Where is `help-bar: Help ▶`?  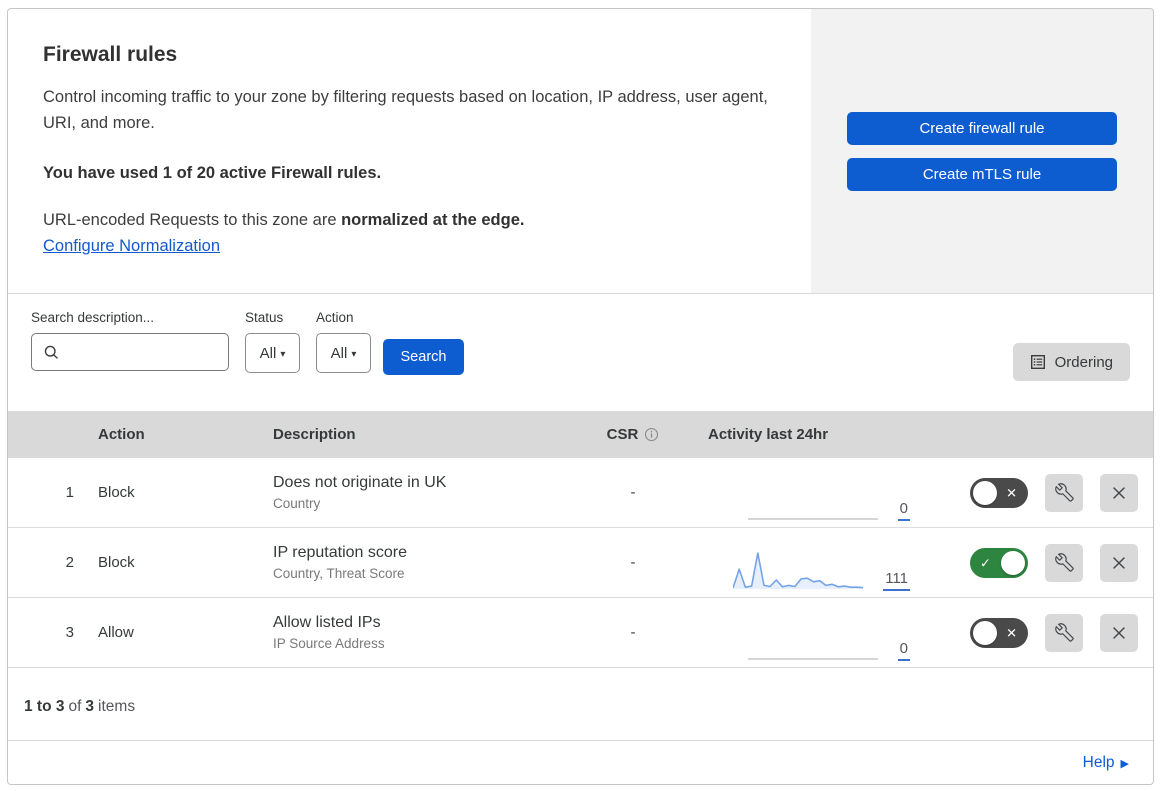 help-bar: Help ▶ is located at coordinates (580, 762).